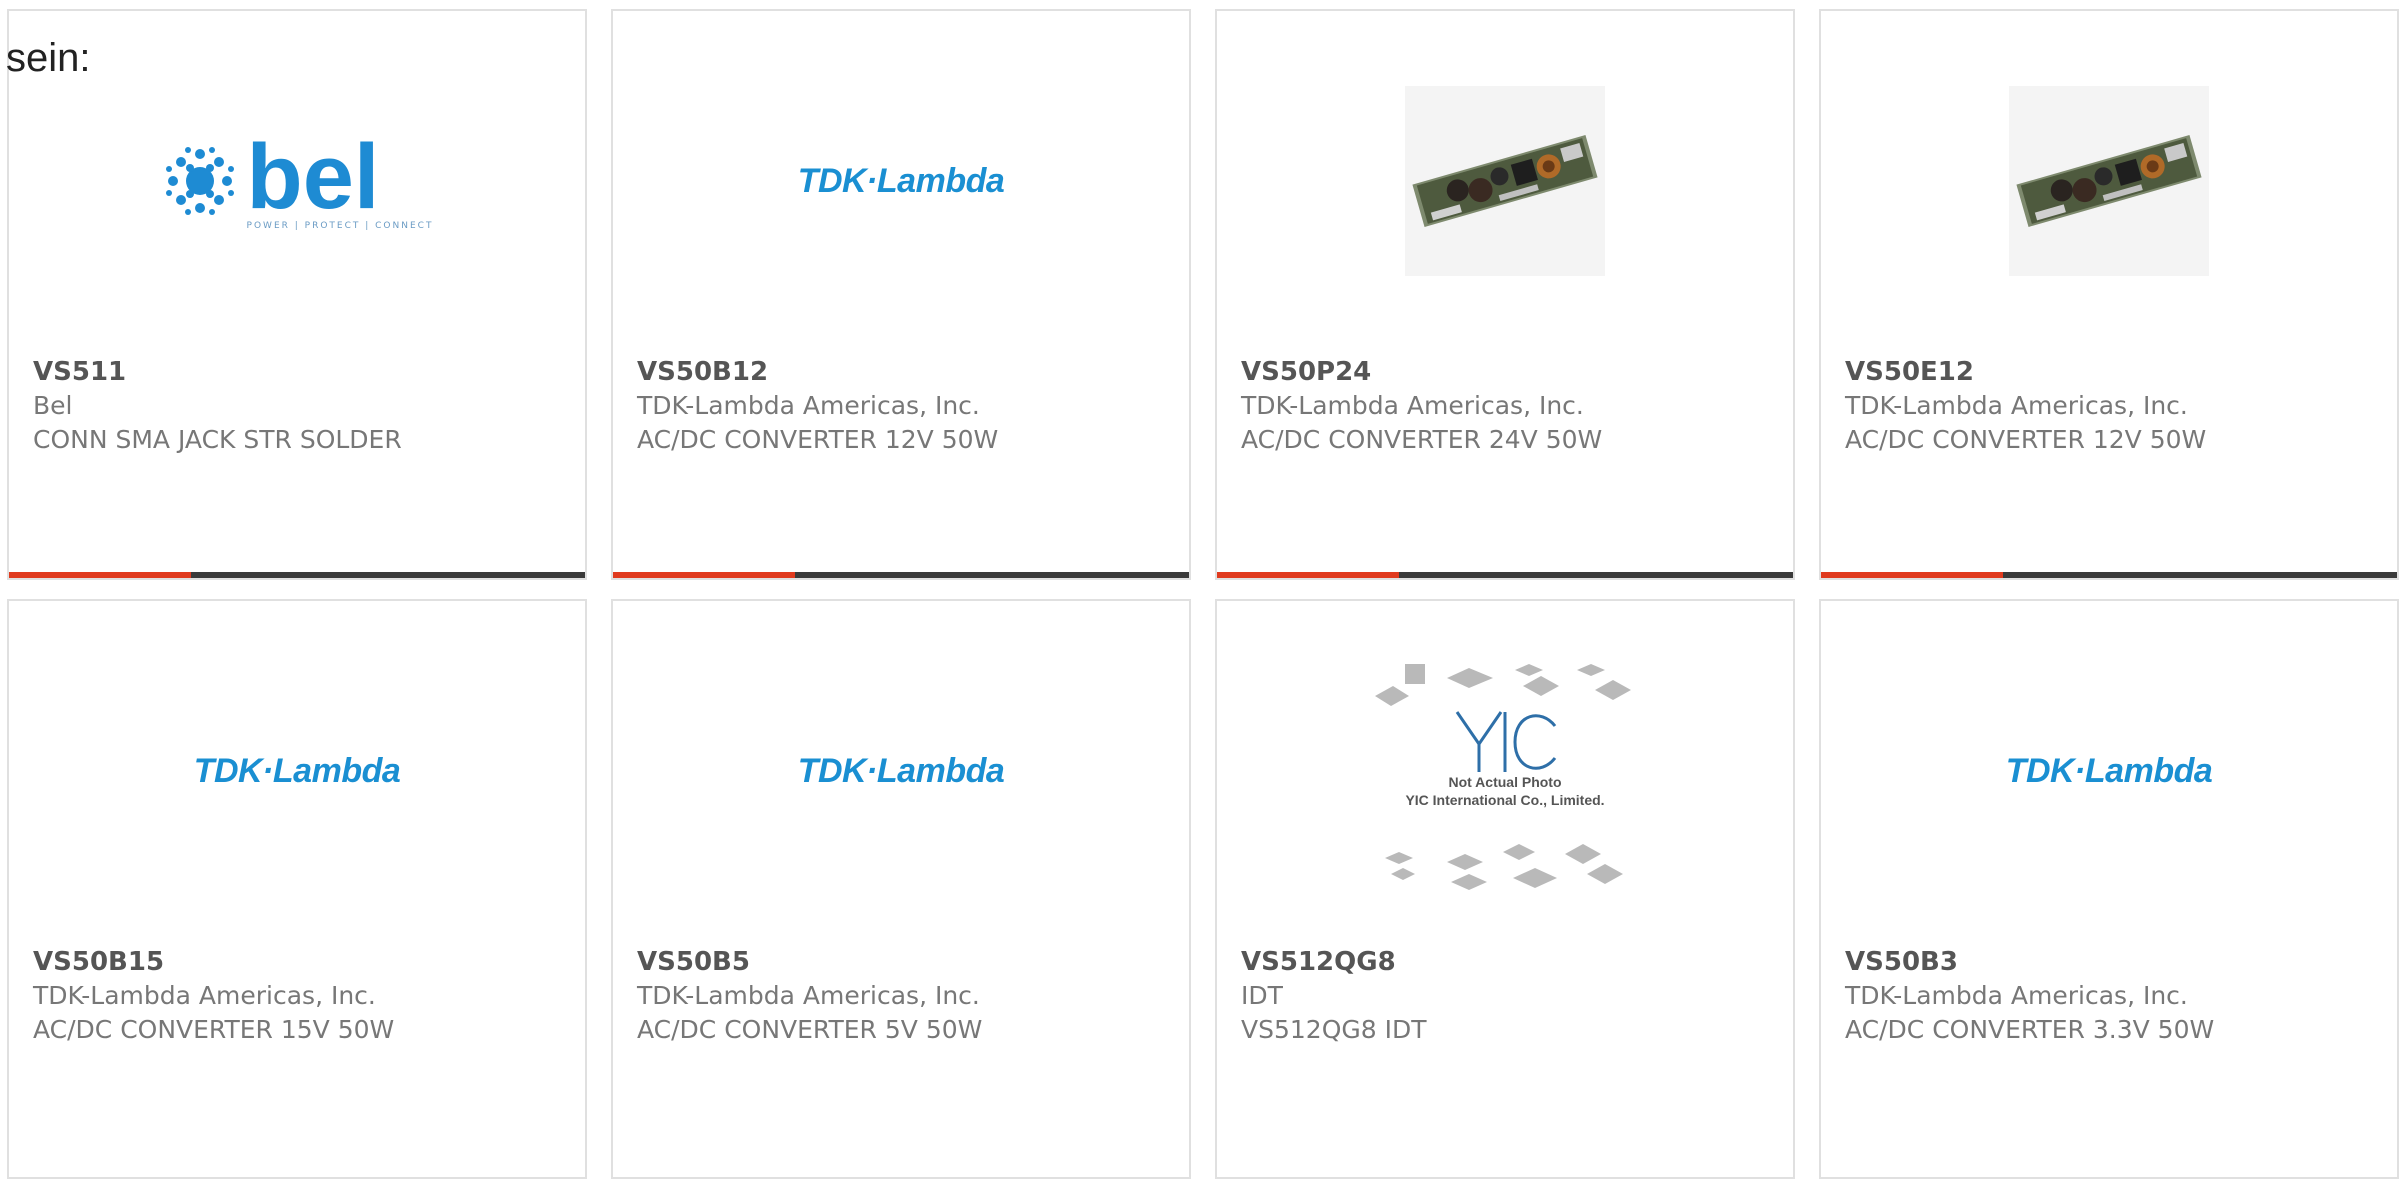 The height and width of the screenshot is (1179, 2400). Describe the element at coordinates (2113, 962) in the screenshot. I see `part-number: VS50B3` at that location.